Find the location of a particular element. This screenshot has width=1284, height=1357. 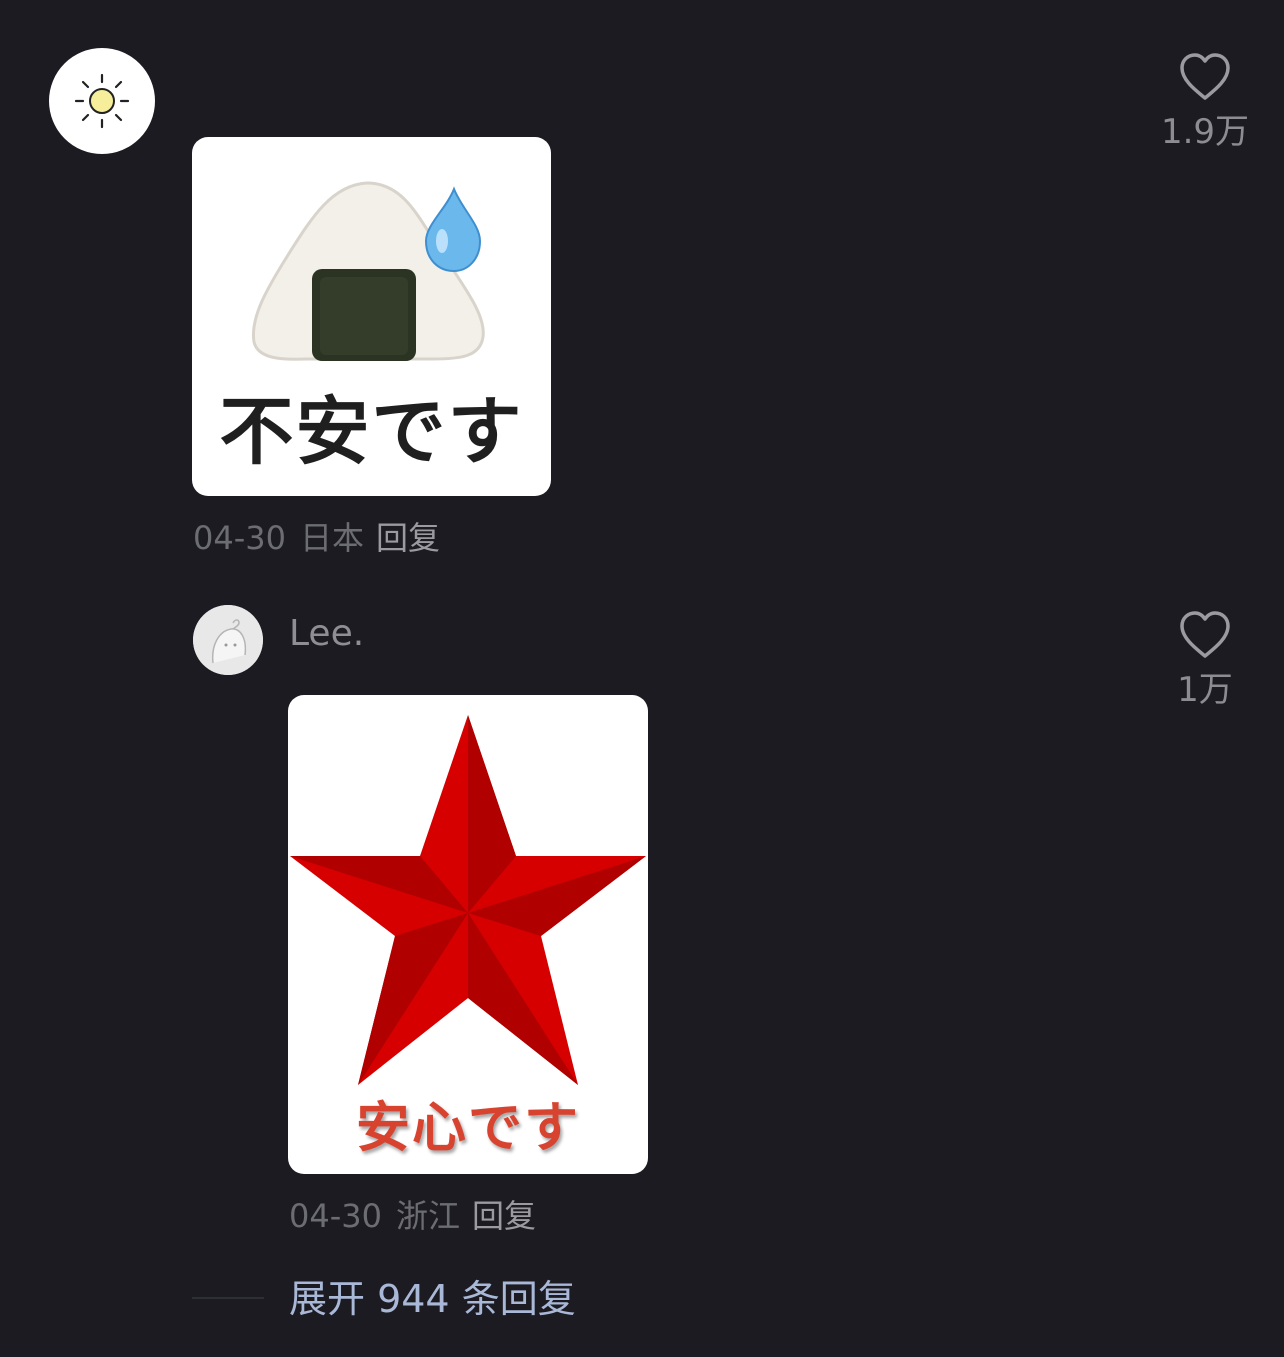

sun-icon is located at coordinates (102, 101).